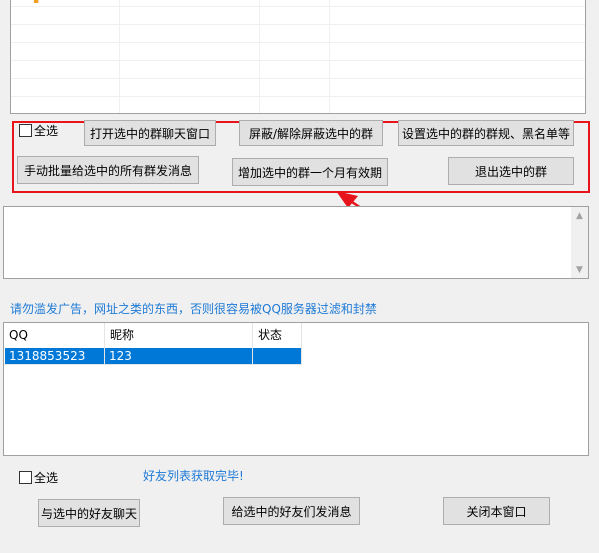 Image resolution: width=599 pixels, height=553 pixels. What do you see at coordinates (496, 511) in the screenshot?
I see `close-window-button: 关闭本窗口` at bounding box center [496, 511].